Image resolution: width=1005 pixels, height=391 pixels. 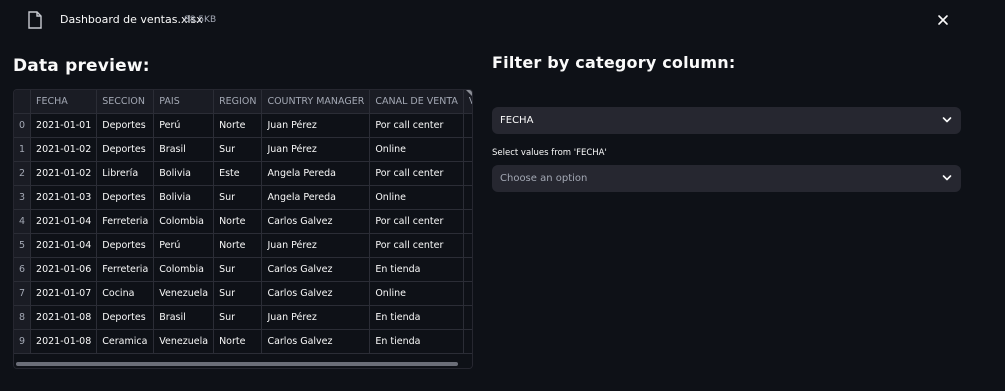 I want to click on table-cell: 3,742, so click(x=467, y=269).